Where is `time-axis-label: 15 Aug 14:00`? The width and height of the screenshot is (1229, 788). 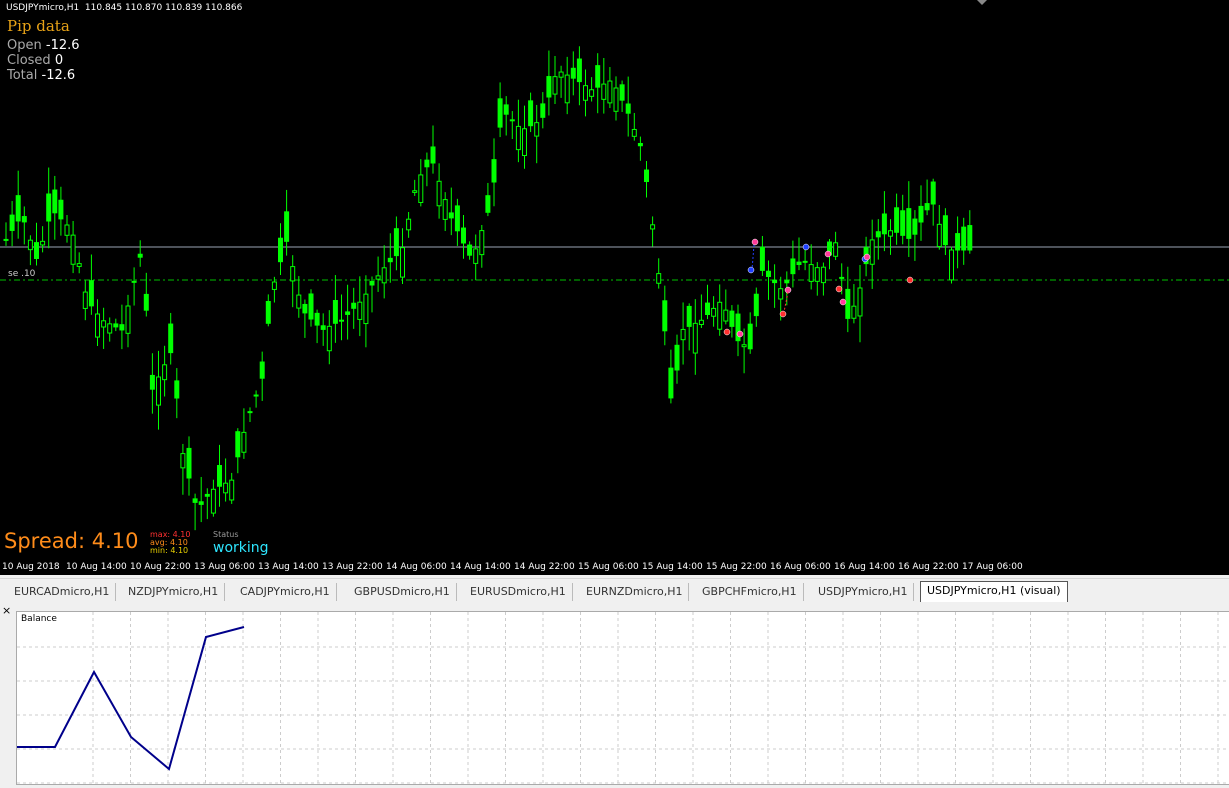
time-axis-label: 15 Aug 14:00 is located at coordinates (672, 567).